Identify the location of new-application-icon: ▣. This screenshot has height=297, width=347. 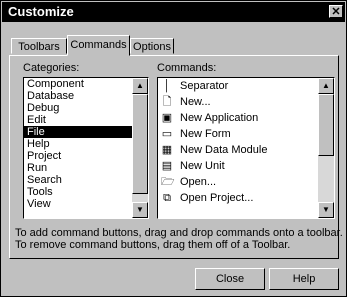
(167, 118).